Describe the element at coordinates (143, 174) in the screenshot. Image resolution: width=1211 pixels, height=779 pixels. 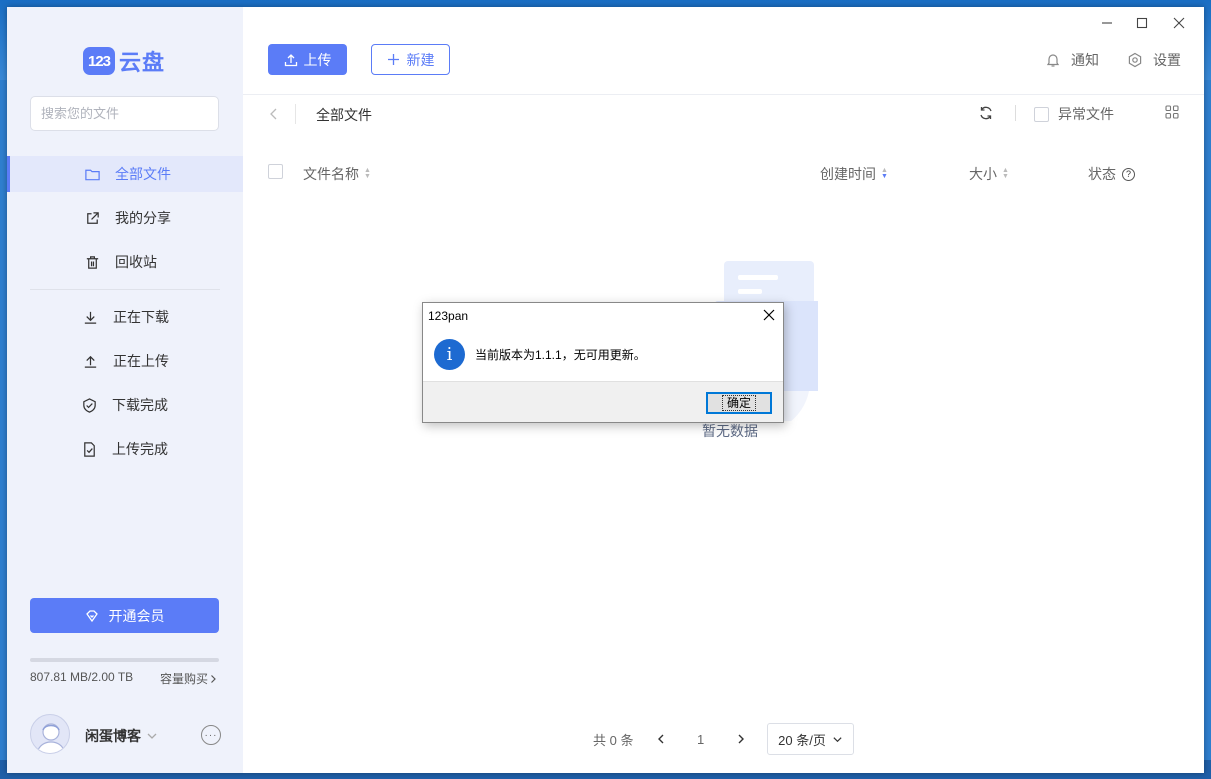
I see `sidebar-item-label: 全部文件` at that location.